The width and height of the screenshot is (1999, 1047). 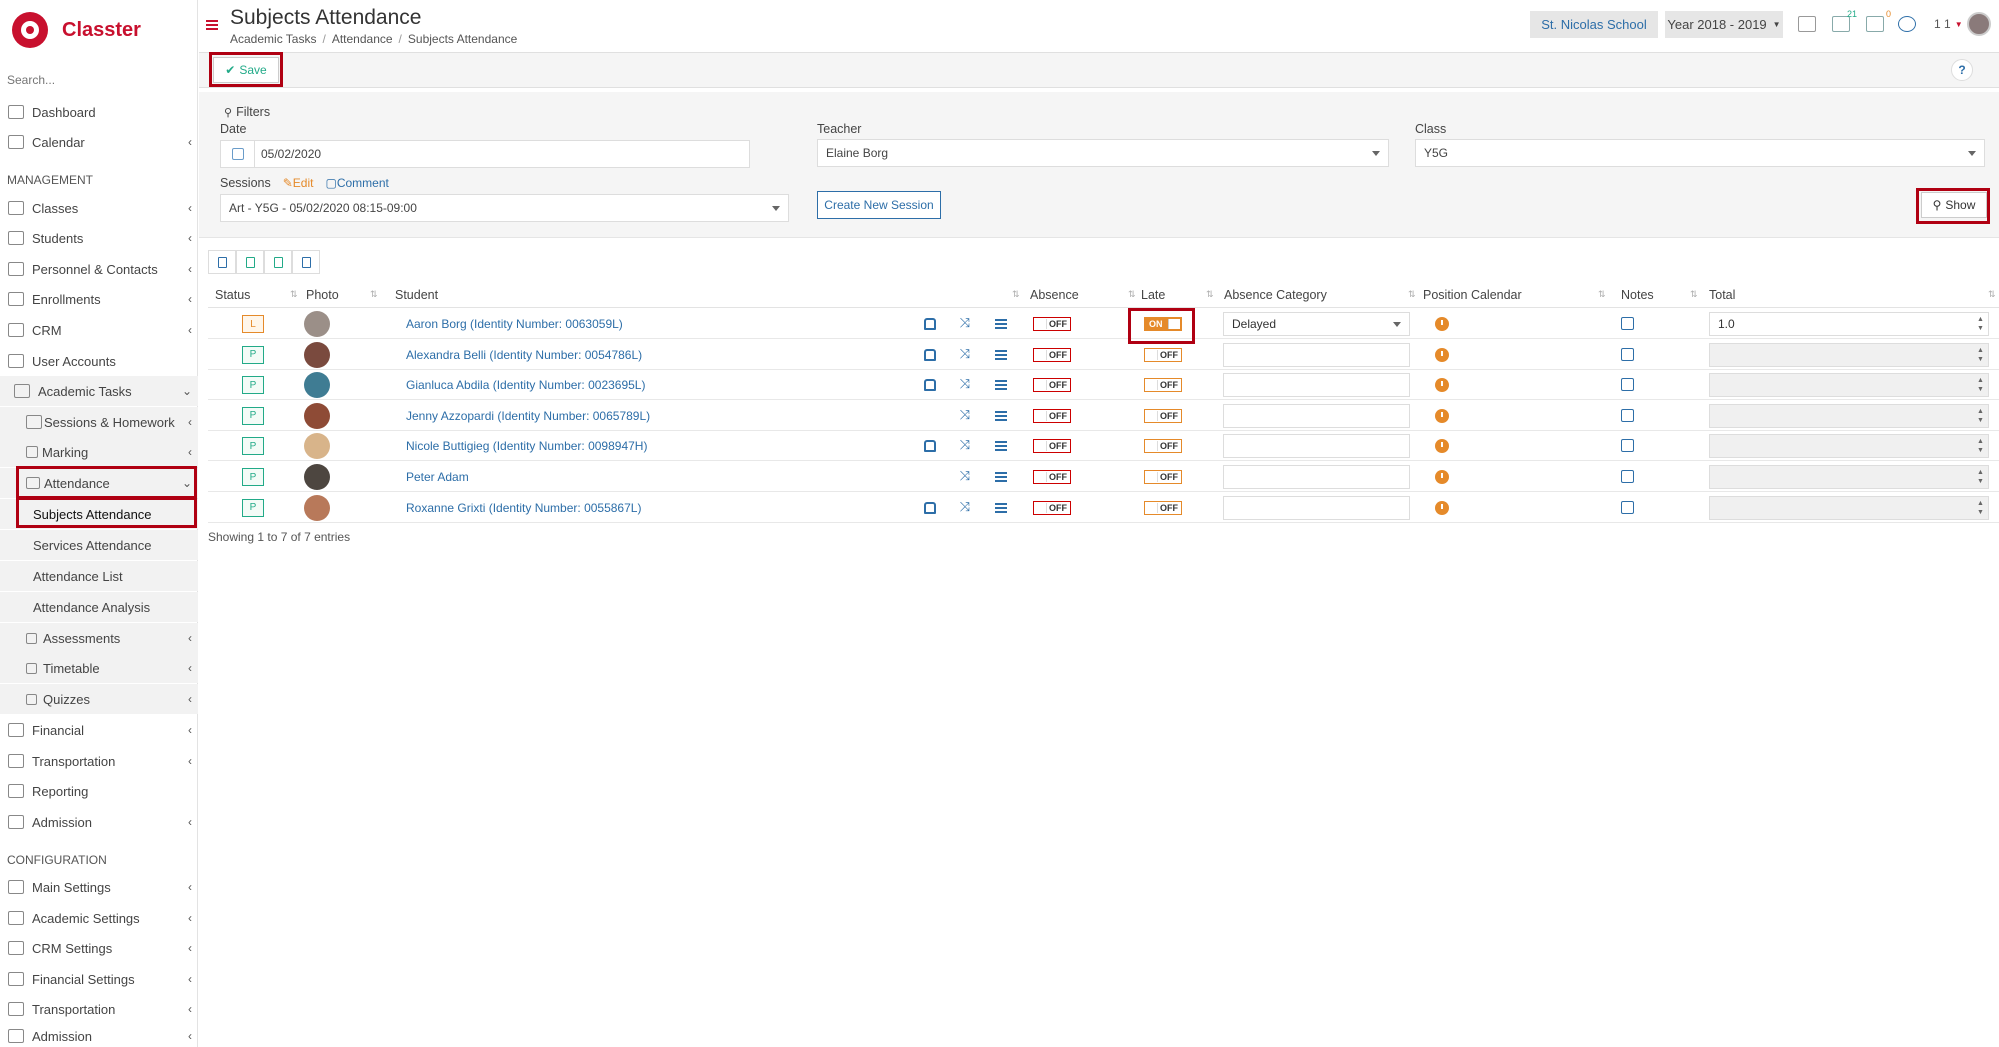 What do you see at coordinates (1594, 24) in the screenshot?
I see `school-selector-button: St. Nicolas School` at bounding box center [1594, 24].